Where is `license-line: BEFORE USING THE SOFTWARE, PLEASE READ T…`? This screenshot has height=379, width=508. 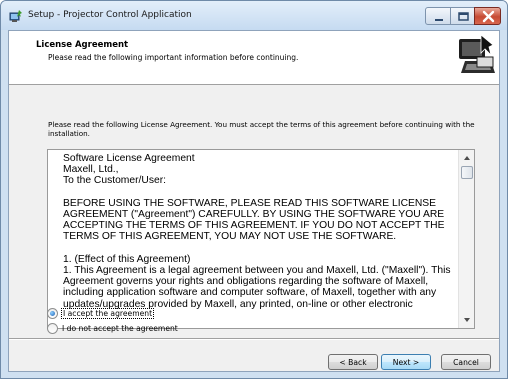
license-line: BEFORE USING THE SOFTWARE, PLEASE READ T… is located at coordinates (250, 203).